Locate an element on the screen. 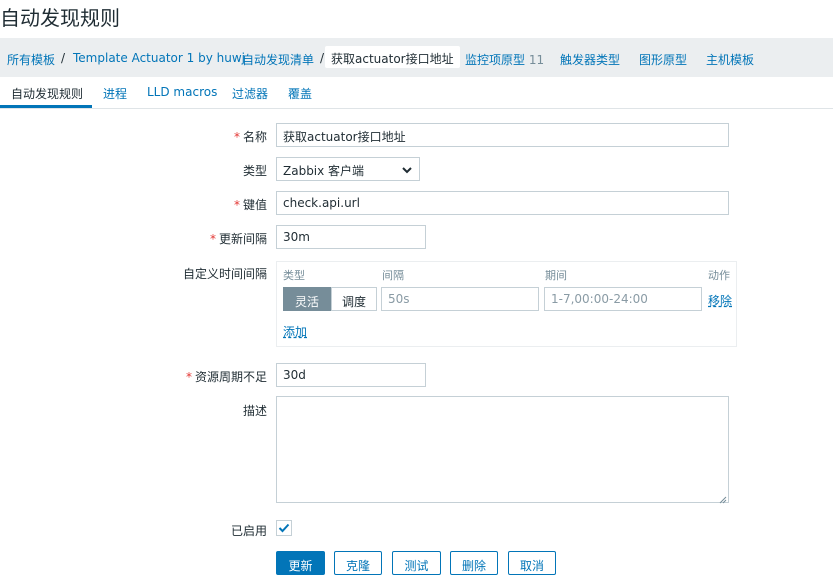  key-field: check.api.url is located at coordinates (502, 203).